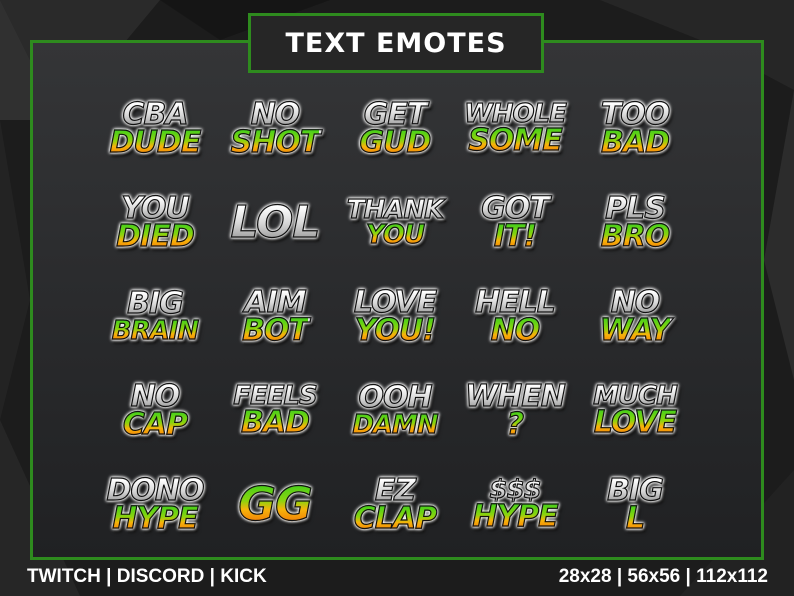 This screenshot has width=794, height=596. I want to click on emote-too-bad: TOO BAD, so click(635, 129).